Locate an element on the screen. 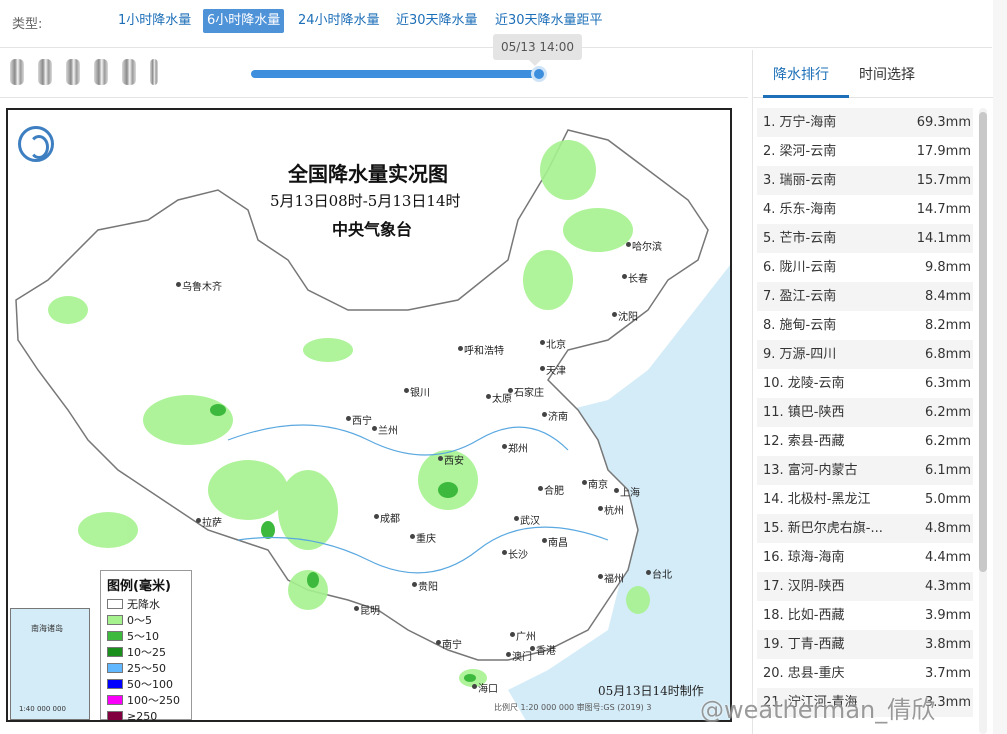 This screenshot has height=734, width=1007. ranking-row: 13. 富河-内蒙古 6.1mm is located at coordinates (865, 470).